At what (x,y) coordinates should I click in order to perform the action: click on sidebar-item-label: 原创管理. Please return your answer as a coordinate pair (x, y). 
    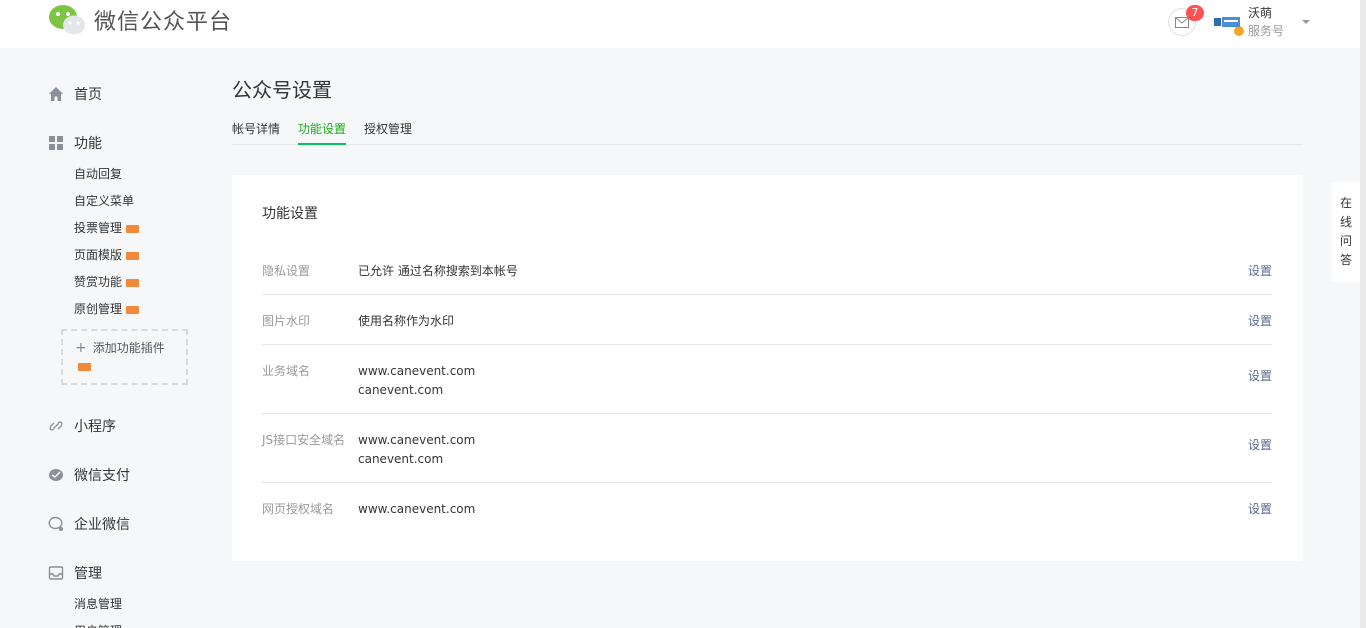
    Looking at the image, I should click on (98, 309).